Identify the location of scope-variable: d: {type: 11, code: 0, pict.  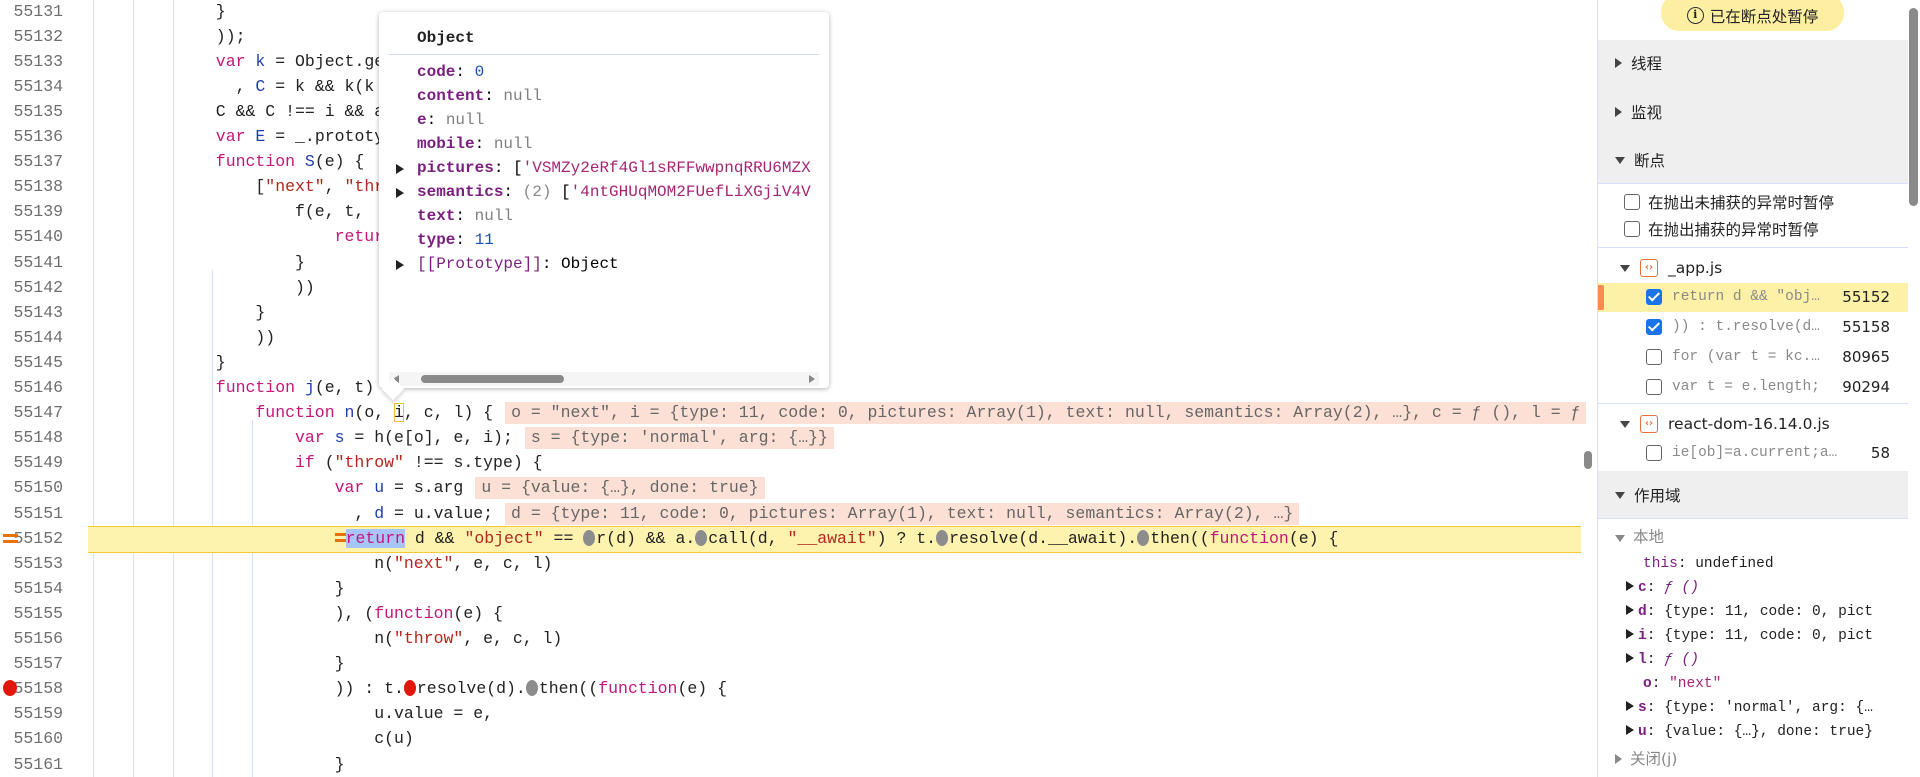
(1749, 612).